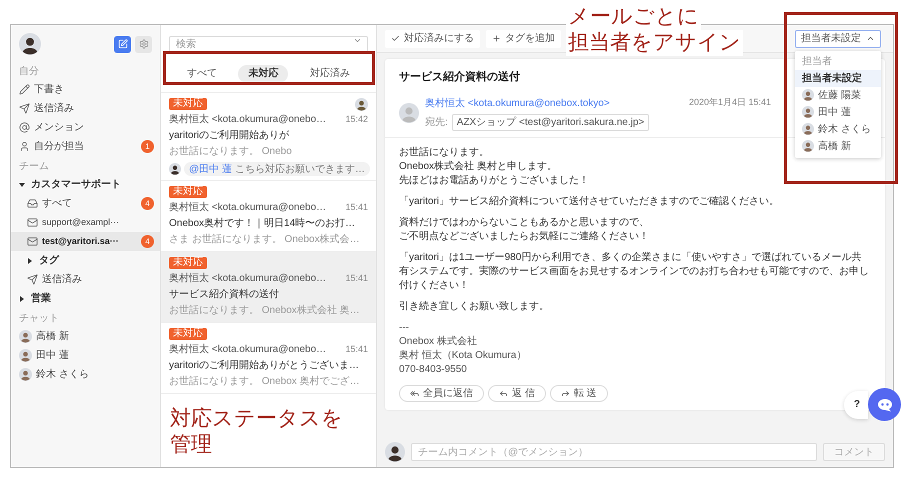 Image resolution: width=904 pixels, height=480 pixels. I want to click on section-label: チーム, so click(34, 167).